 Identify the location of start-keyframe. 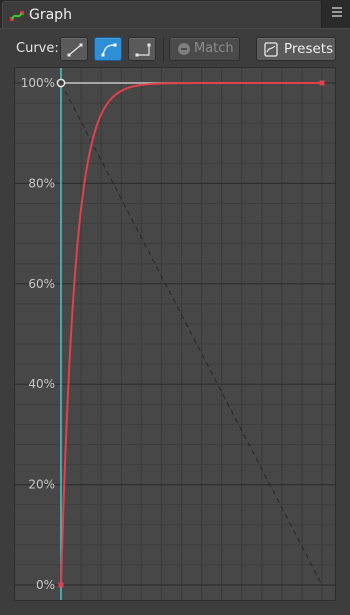
(61, 585).